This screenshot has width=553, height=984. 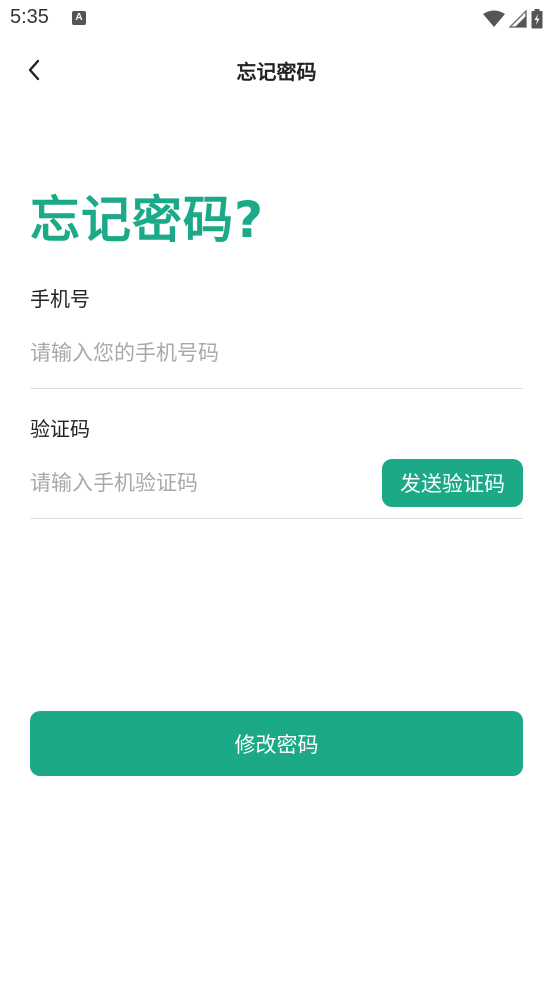 I want to click on status-time: 5:35, so click(x=29, y=17).